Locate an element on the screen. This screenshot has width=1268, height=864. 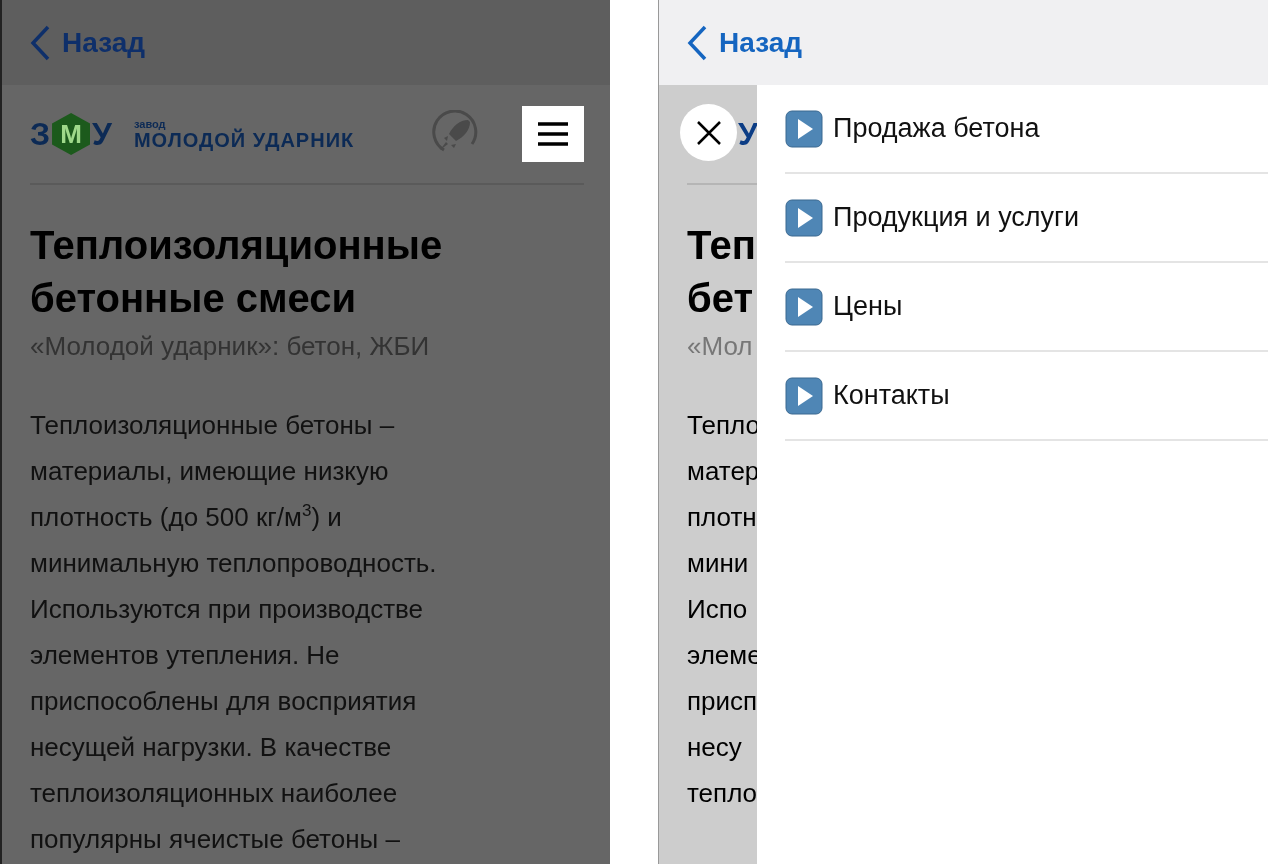
menu-item: Цены is located at coordinates (1026, 307).